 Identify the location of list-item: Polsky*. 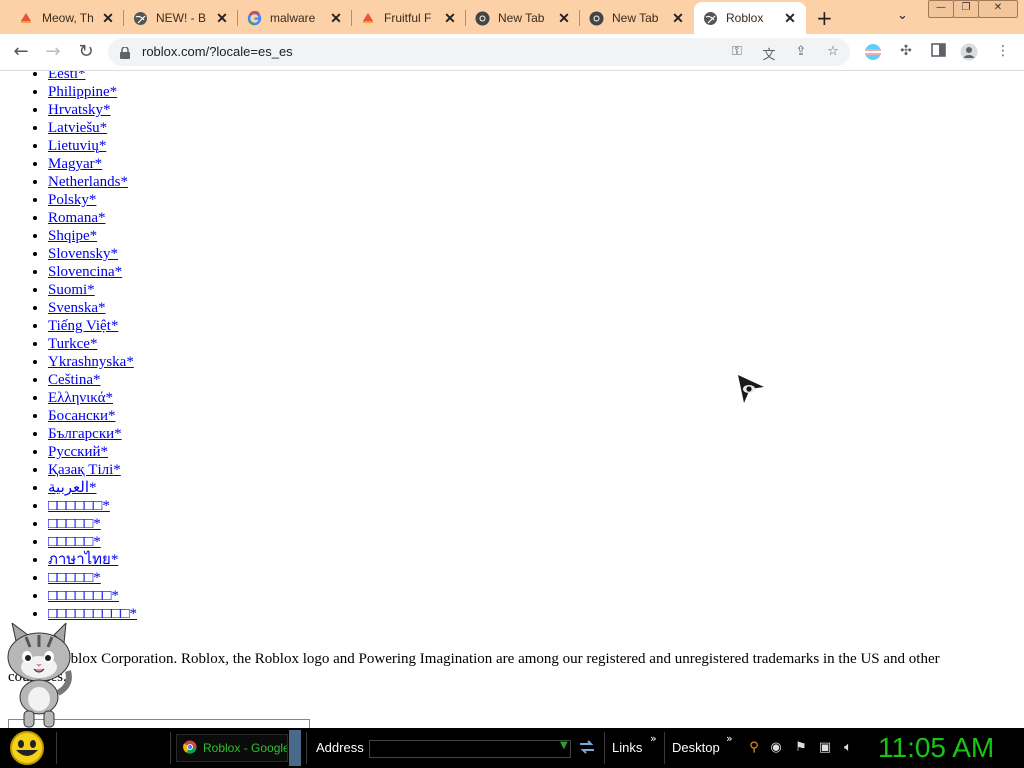
(92, 200).